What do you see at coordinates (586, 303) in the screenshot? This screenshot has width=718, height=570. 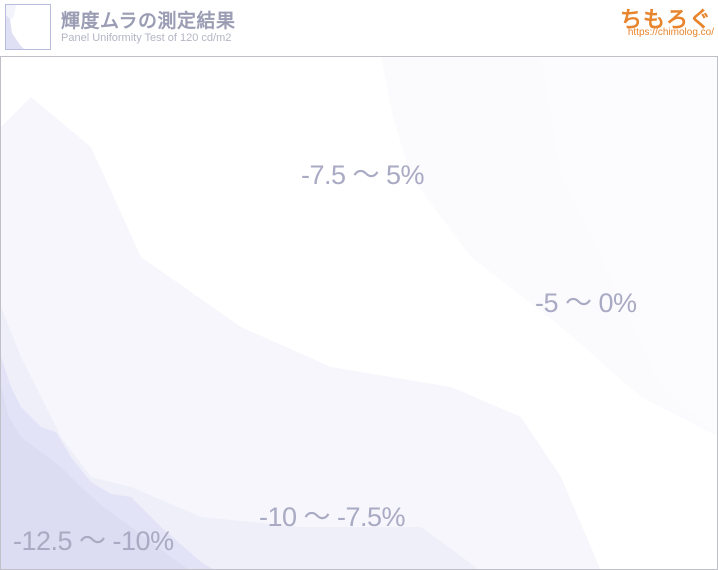 I see `zone-label-minus5-0: -5 〜 0%` at bounding box center [586, 303].